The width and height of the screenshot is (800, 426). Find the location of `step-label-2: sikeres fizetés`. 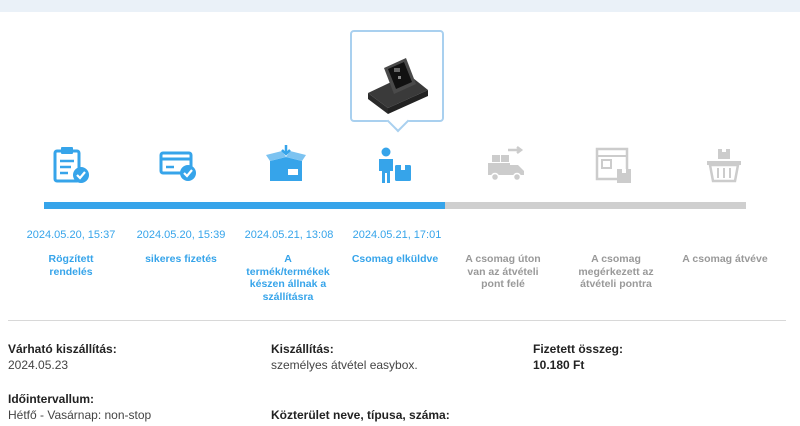

step-label-2: sikeres fizetés is located at coordinates (181, 259).